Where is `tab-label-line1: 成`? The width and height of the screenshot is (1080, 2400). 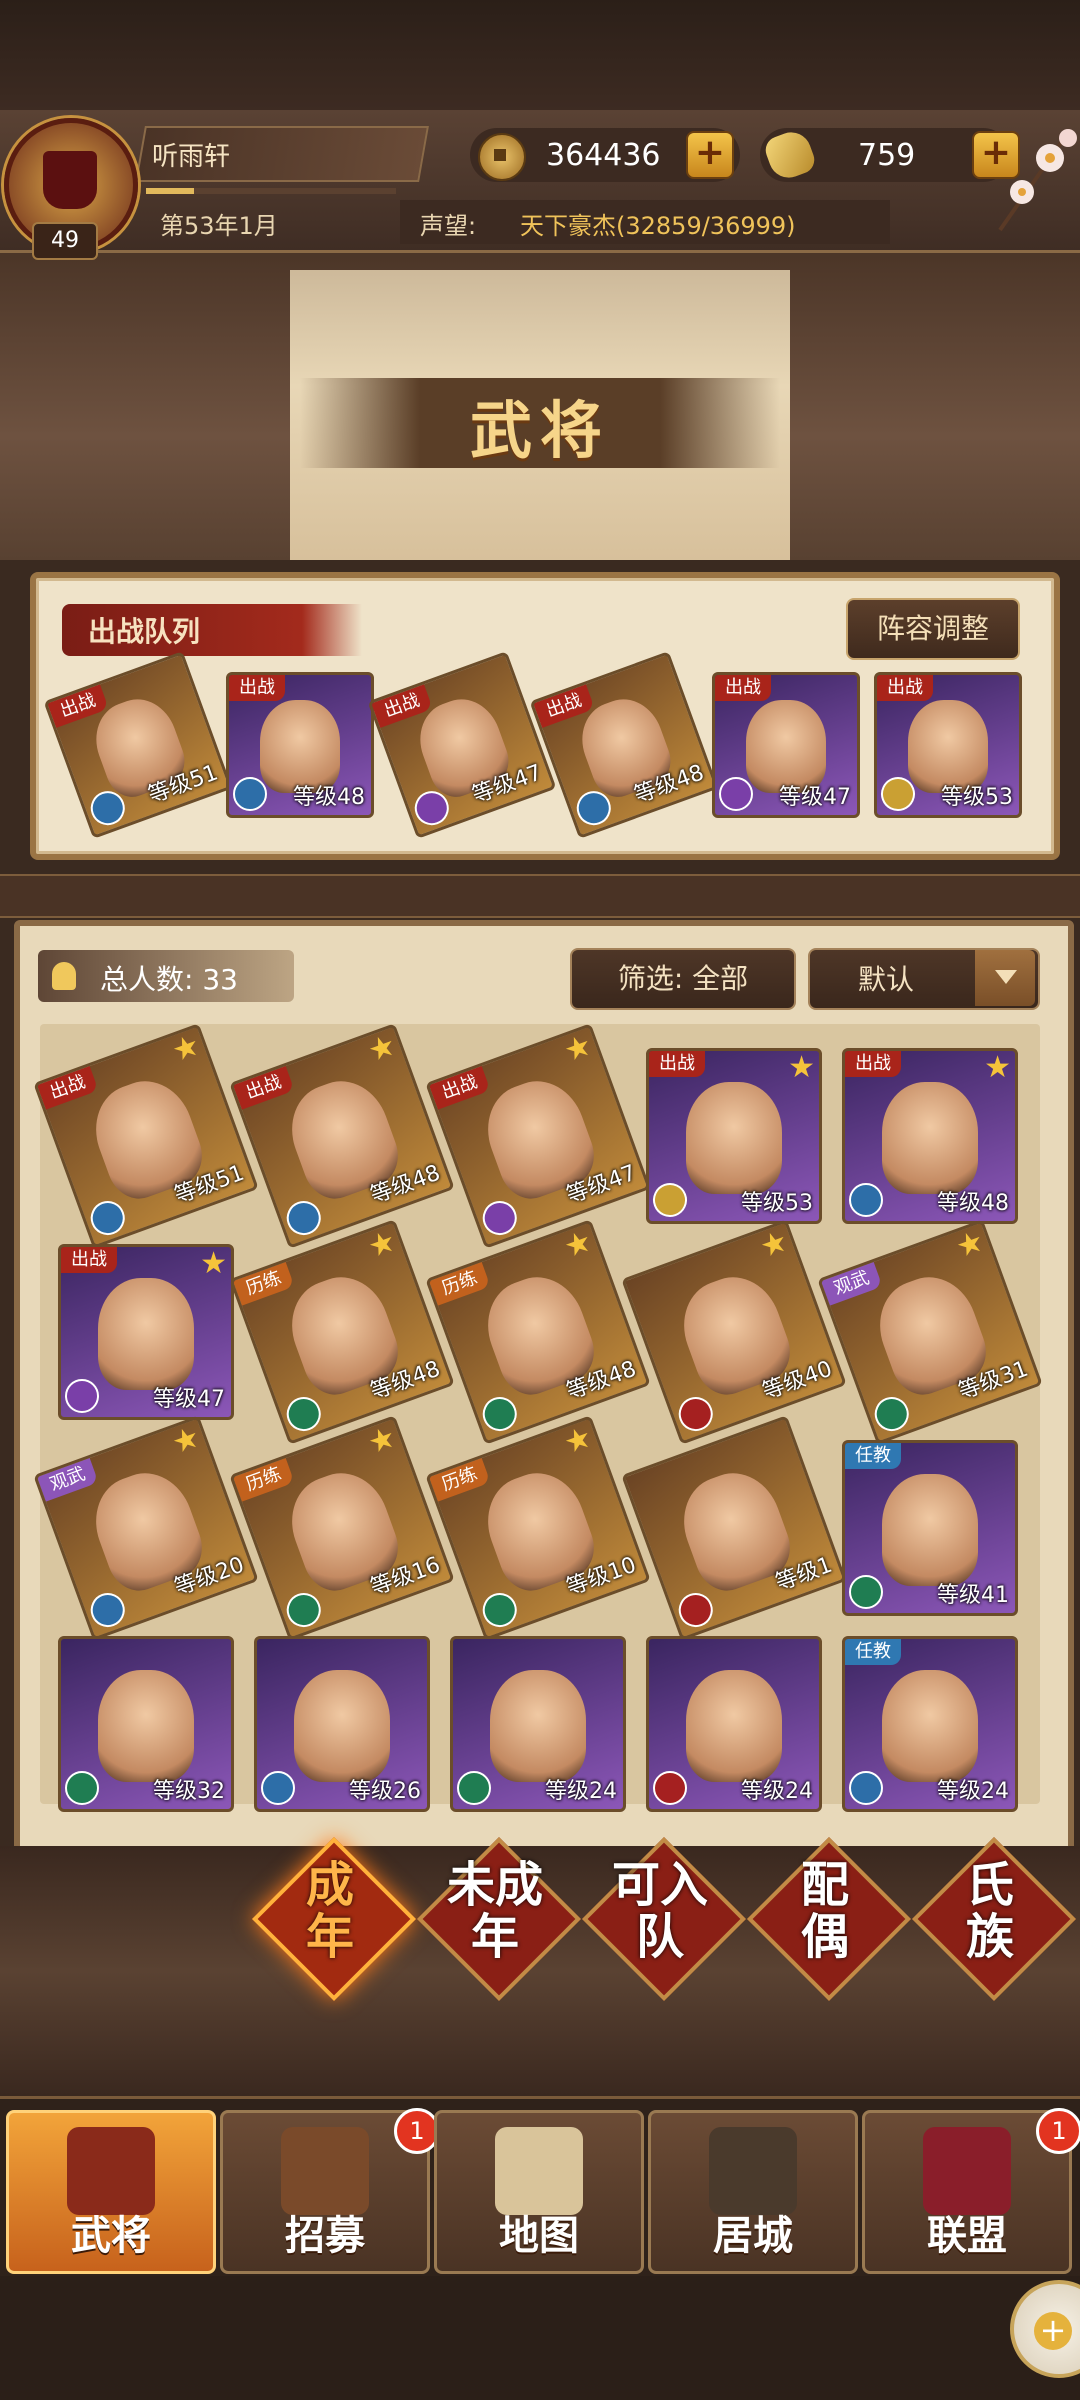 tab-label-line1: 成 is located at coordinates (329, 1885).